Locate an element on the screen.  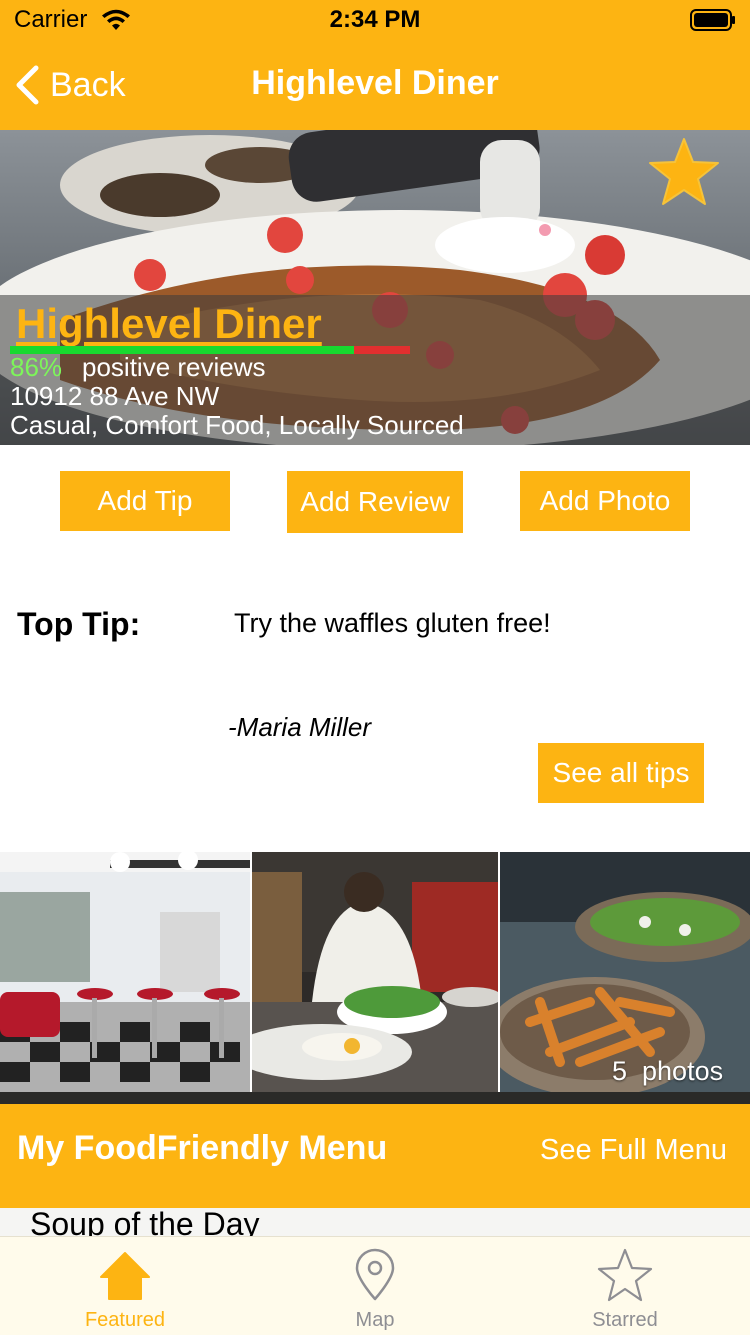
tab-starred: Starred is located at coordinates (625, 1286).